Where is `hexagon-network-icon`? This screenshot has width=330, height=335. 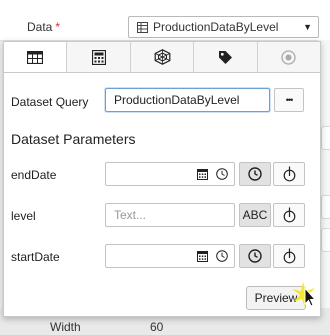
hexagon-network-icon is located at coordinates (162, 57).